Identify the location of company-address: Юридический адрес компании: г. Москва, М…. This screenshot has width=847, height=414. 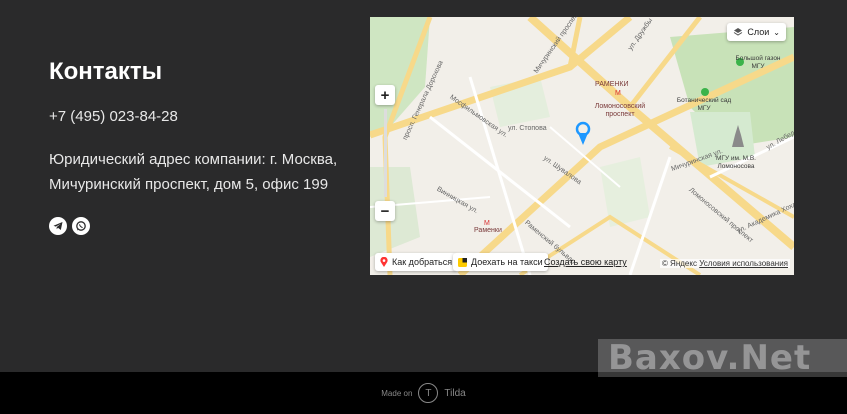
(199, 172).